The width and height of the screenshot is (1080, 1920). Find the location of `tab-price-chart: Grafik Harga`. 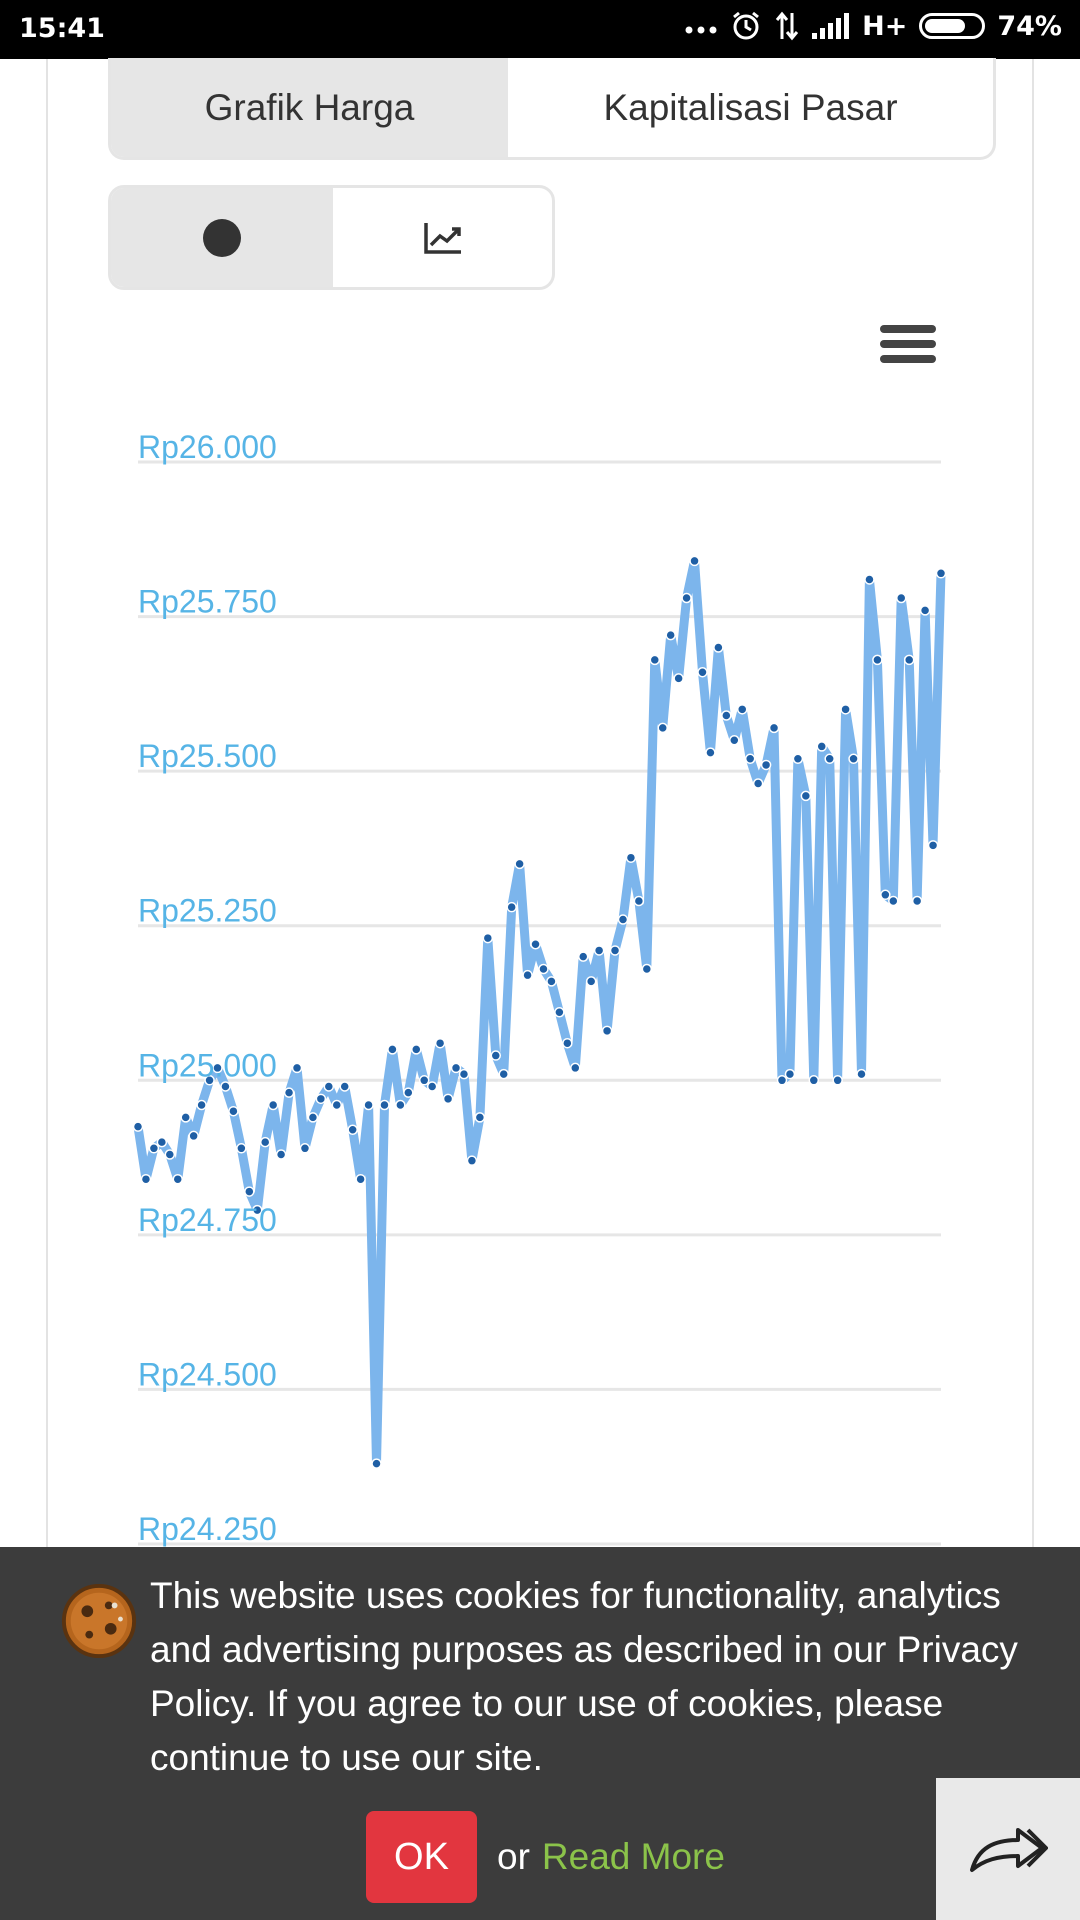

tab-price-chart: Grafik Harga is located at coordinates (309, 107).